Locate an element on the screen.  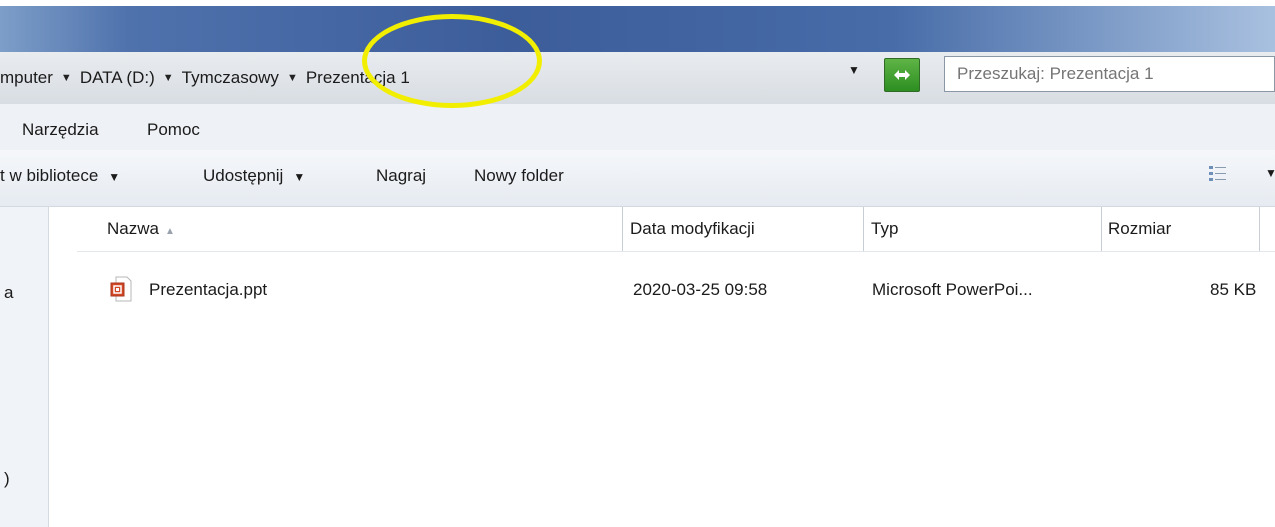
menu-bar: Narzędzia Pomoc is located at coordinates (637, 127).